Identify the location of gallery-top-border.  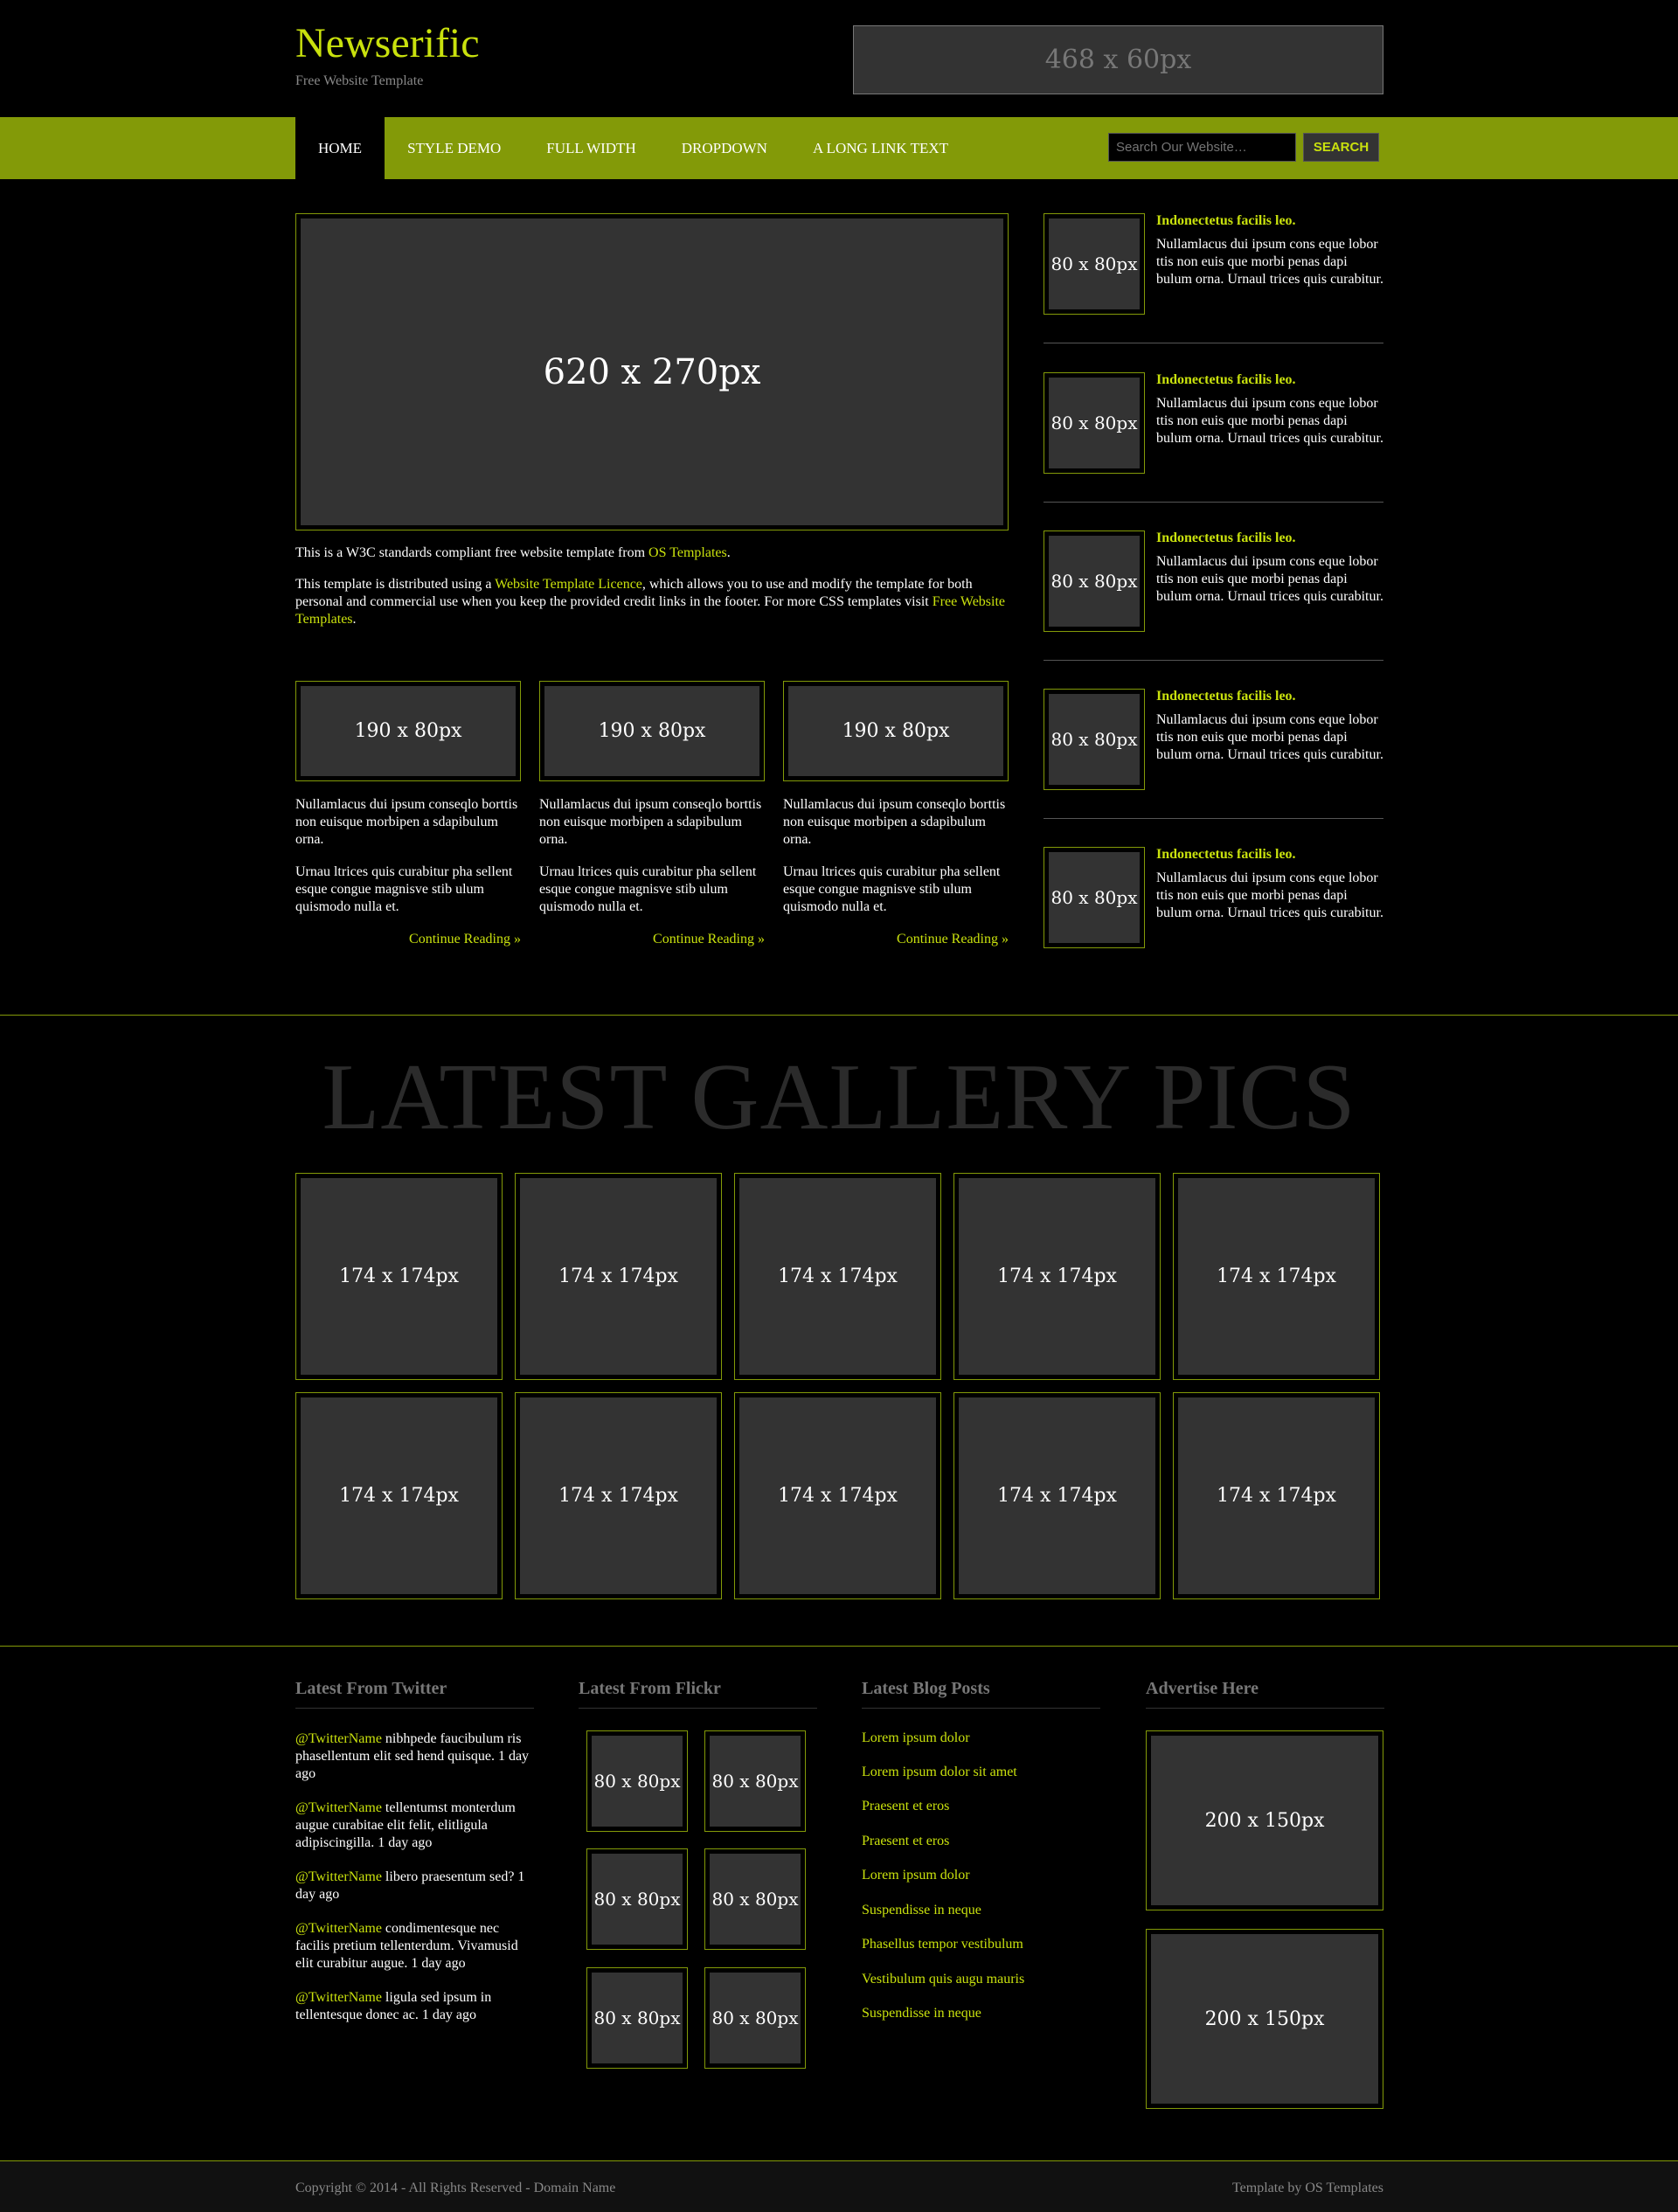
(839, 1015).